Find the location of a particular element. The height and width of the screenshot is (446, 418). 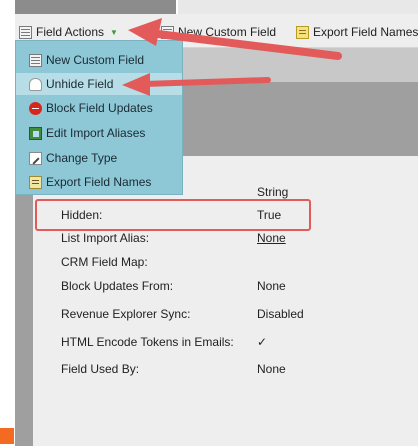

export-field-names-label: Export Field Names is located at coordinates (365, 32).